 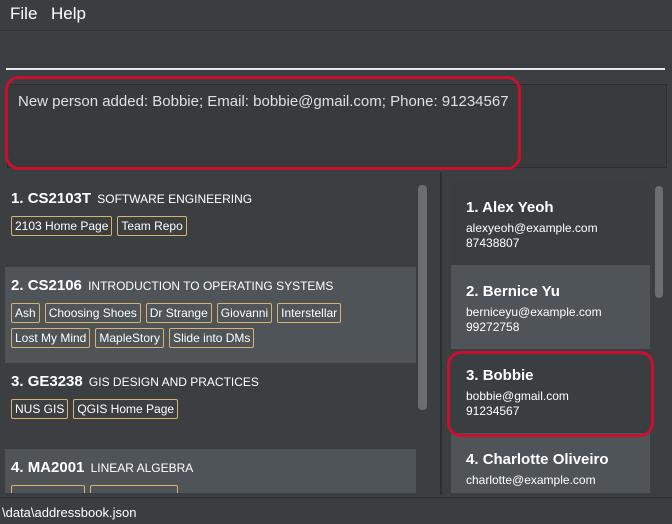 I want to click on module-title: 1. CS2103T SOFTWARE ENGINEERING, so click(x=210, y=198).